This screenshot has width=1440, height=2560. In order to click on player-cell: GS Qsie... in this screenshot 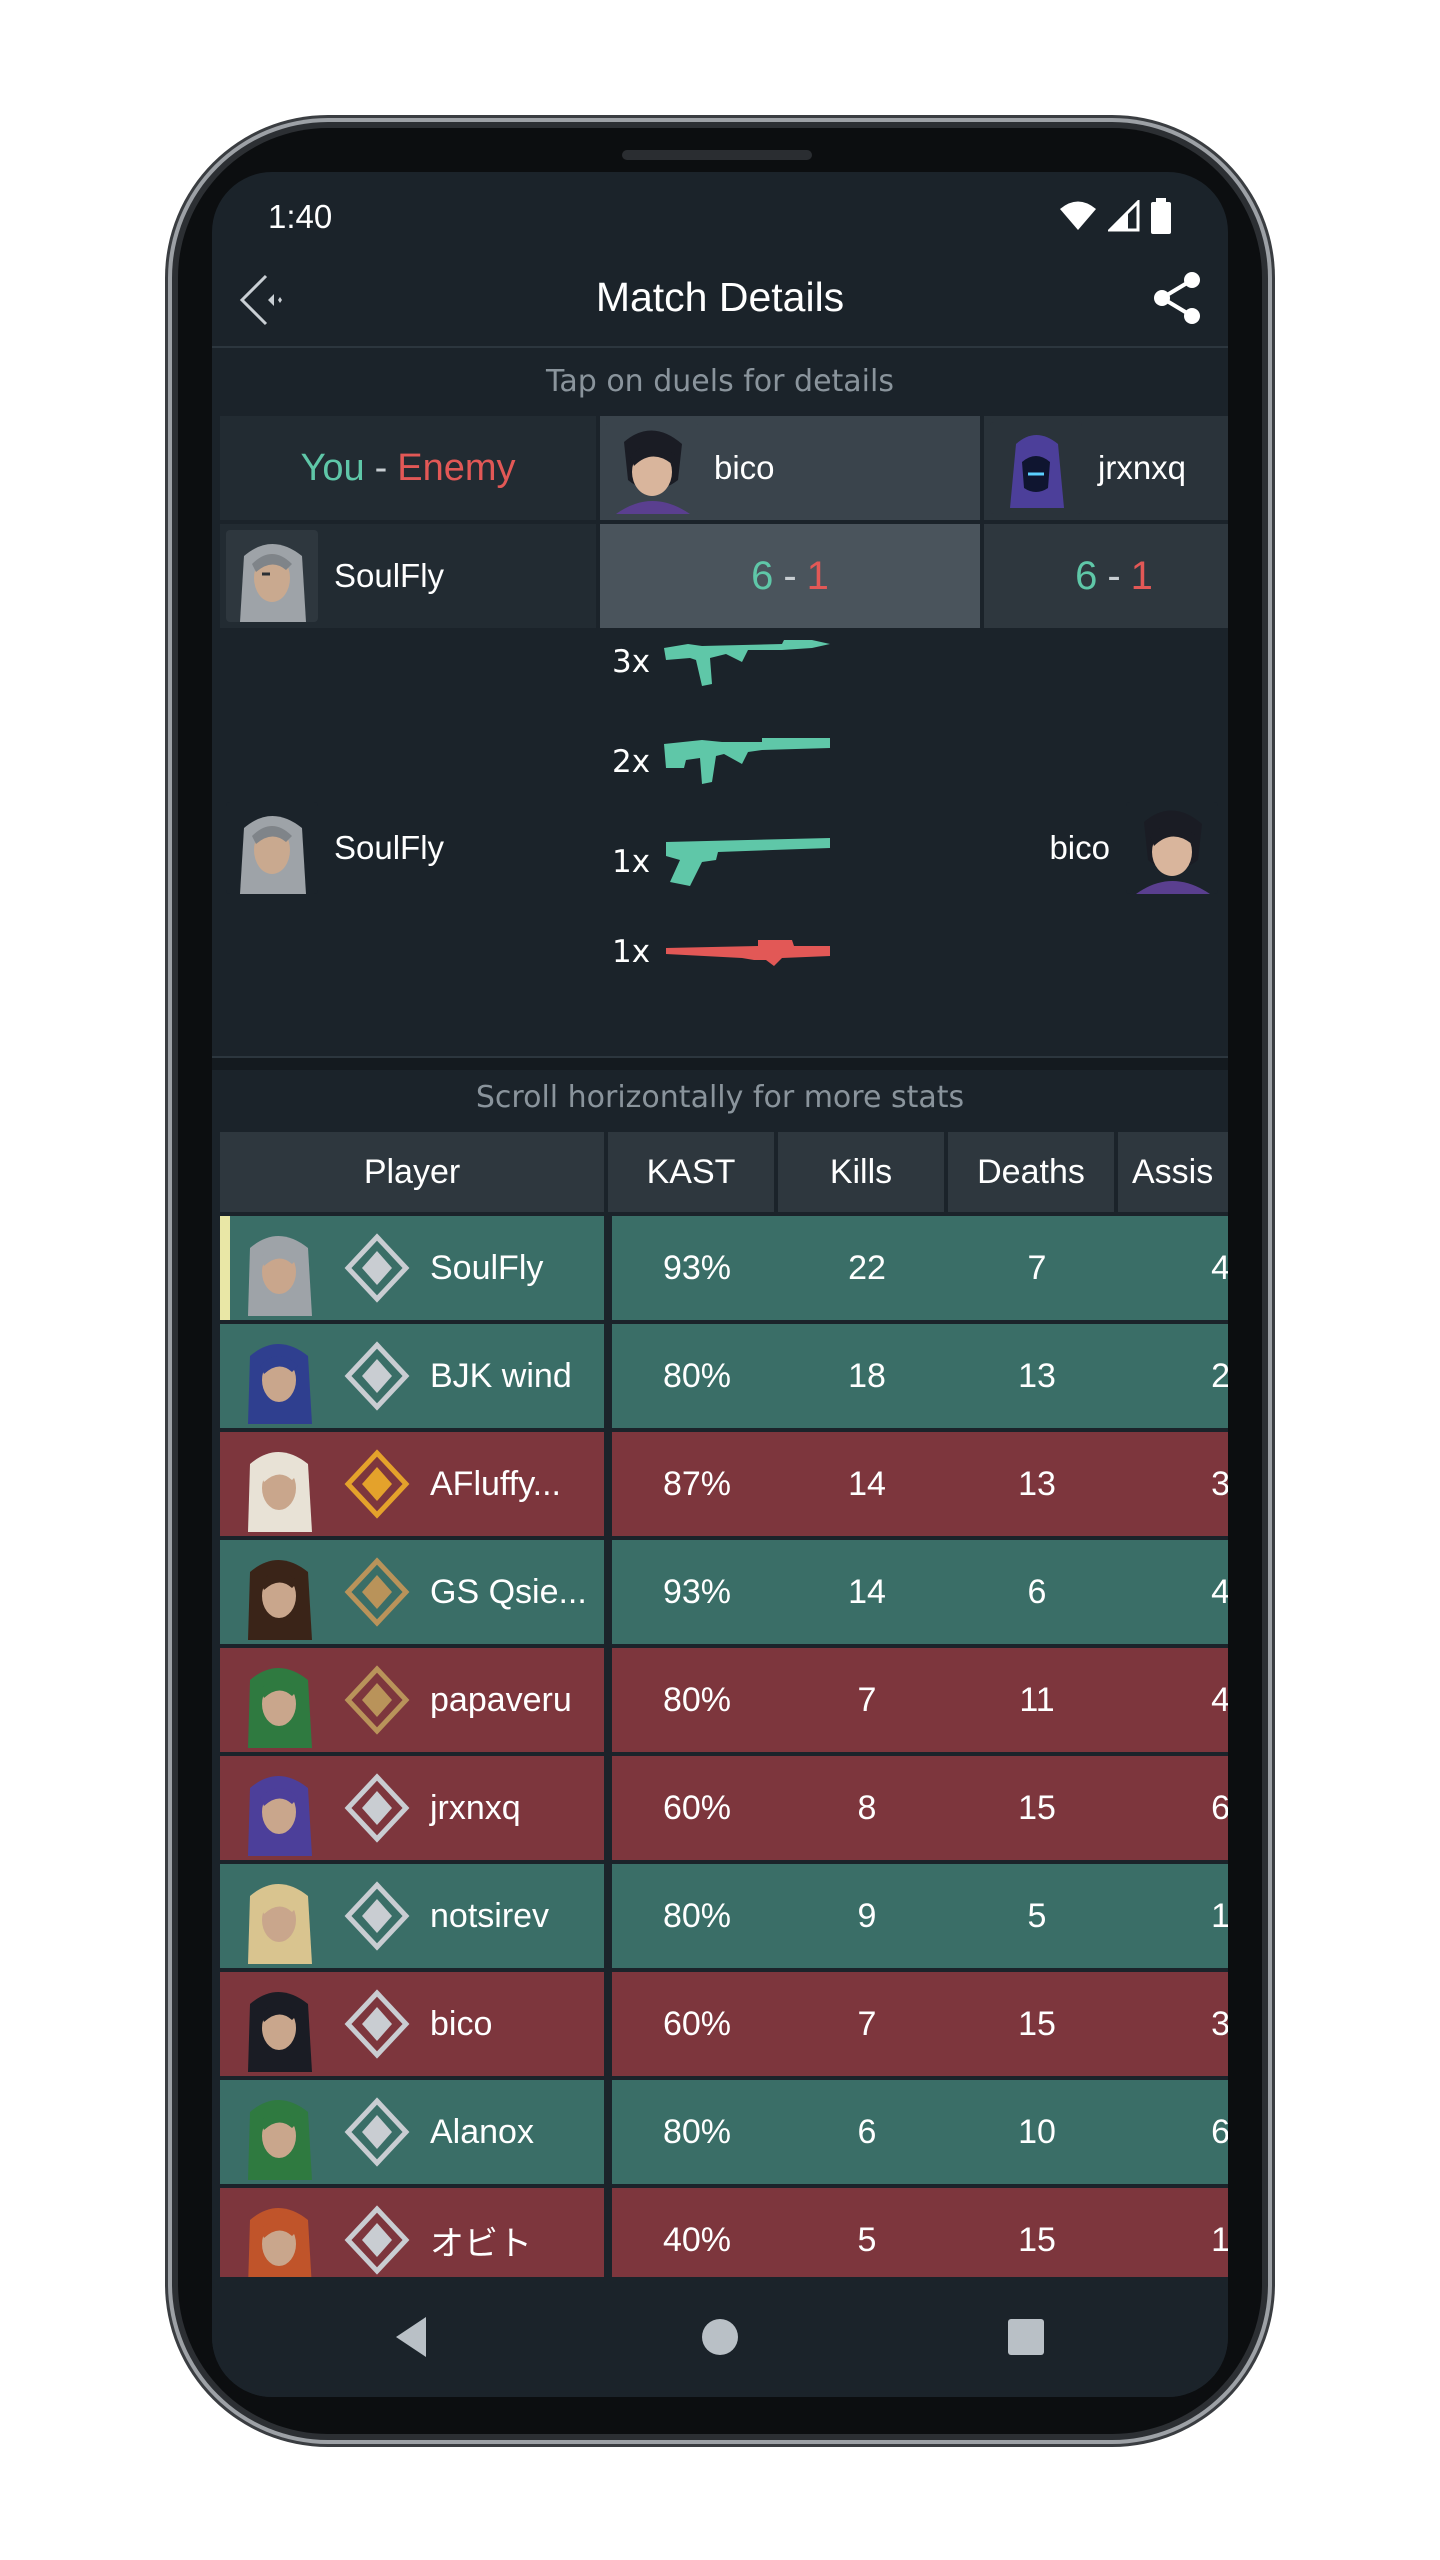, I will do `click(412, 1592)`.